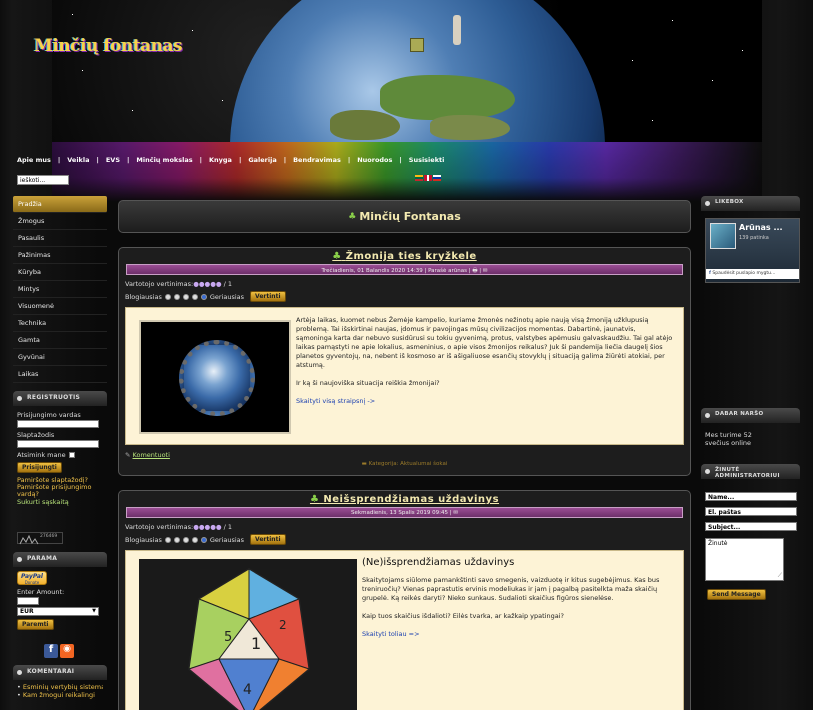  What do you see at coordinates (780, 576) in the screenshot?
I see `resize-handle-icon: ⟋` at bounding box center [780, 576].